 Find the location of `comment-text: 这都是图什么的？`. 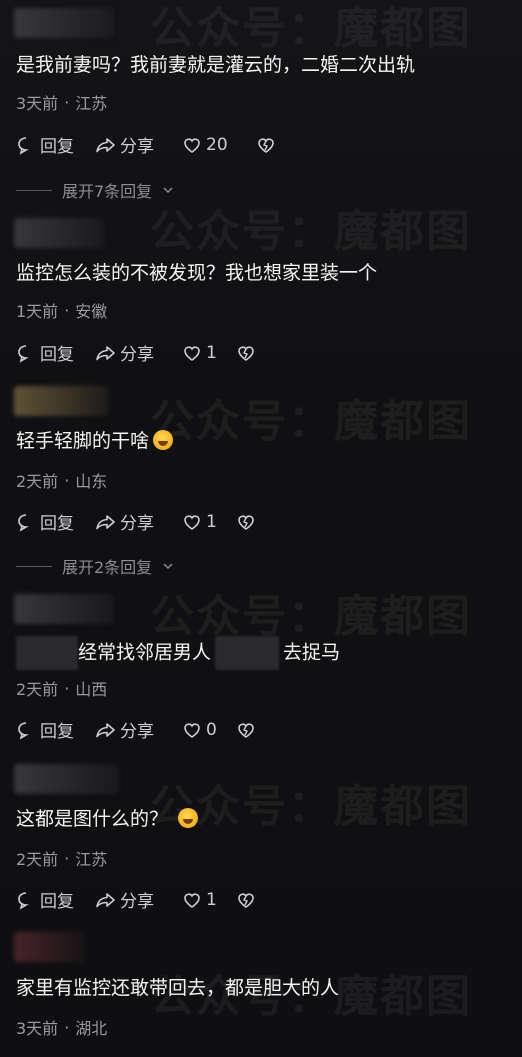

comment-text: 这都是图什么的？ is located at coordinates (107, 819).